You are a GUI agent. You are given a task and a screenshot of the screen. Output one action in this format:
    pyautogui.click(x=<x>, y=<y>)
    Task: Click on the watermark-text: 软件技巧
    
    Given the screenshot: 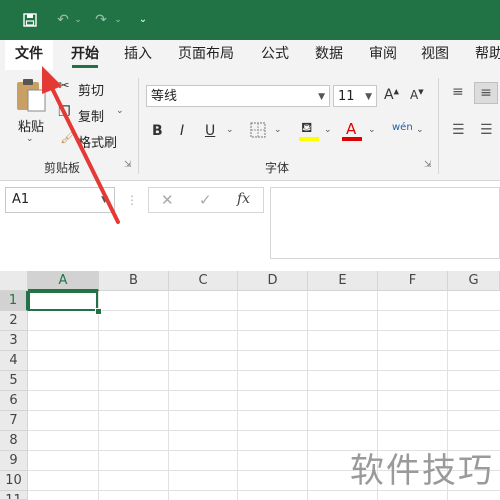 What is the action you would take?
    pyautogui.click(x=422, y=471)
    